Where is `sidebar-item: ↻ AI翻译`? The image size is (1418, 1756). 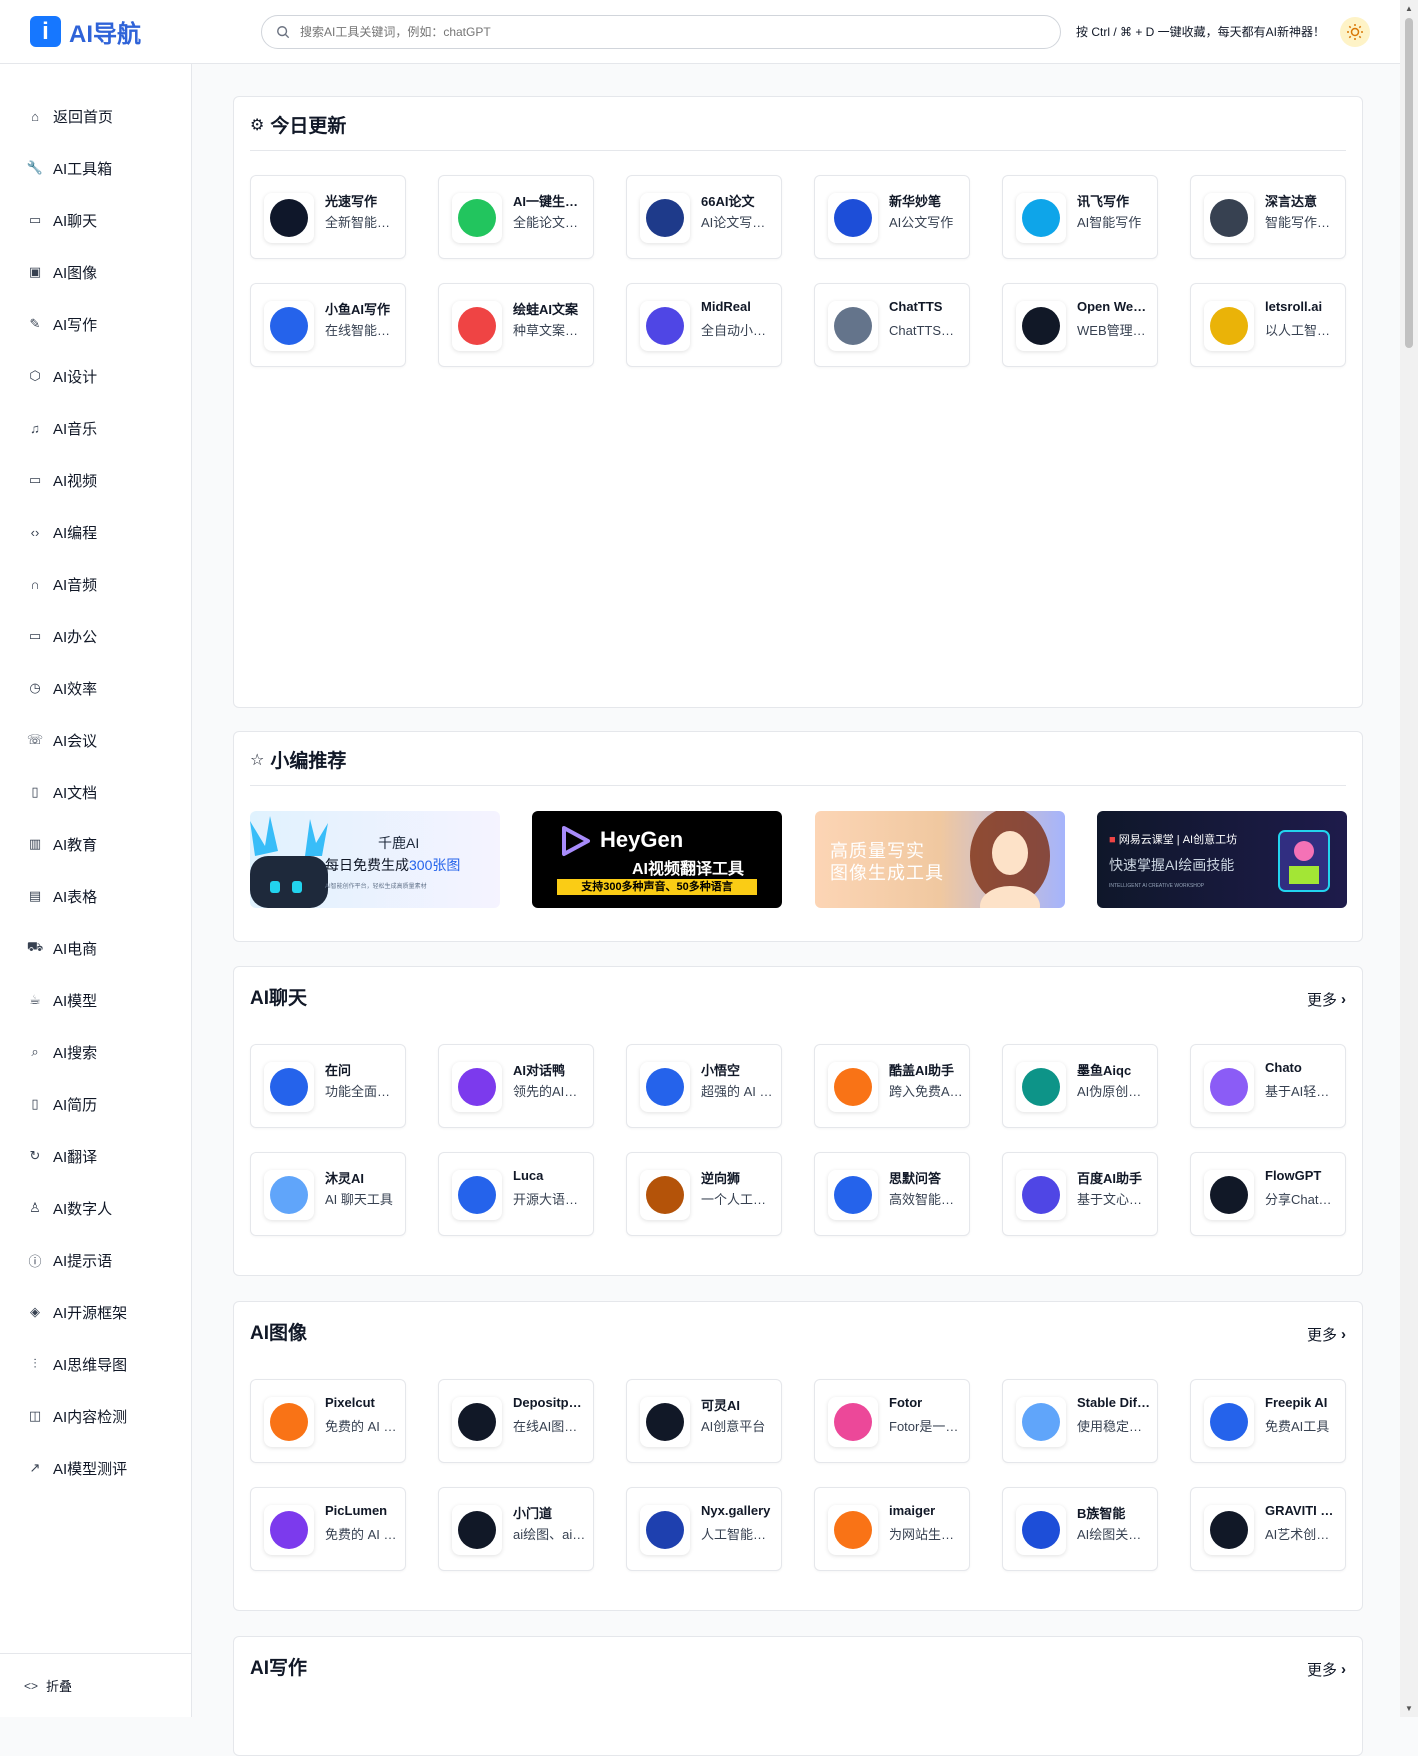 sidebar-item: ↻ AI翻译 is located at coordinates (62, 1156).